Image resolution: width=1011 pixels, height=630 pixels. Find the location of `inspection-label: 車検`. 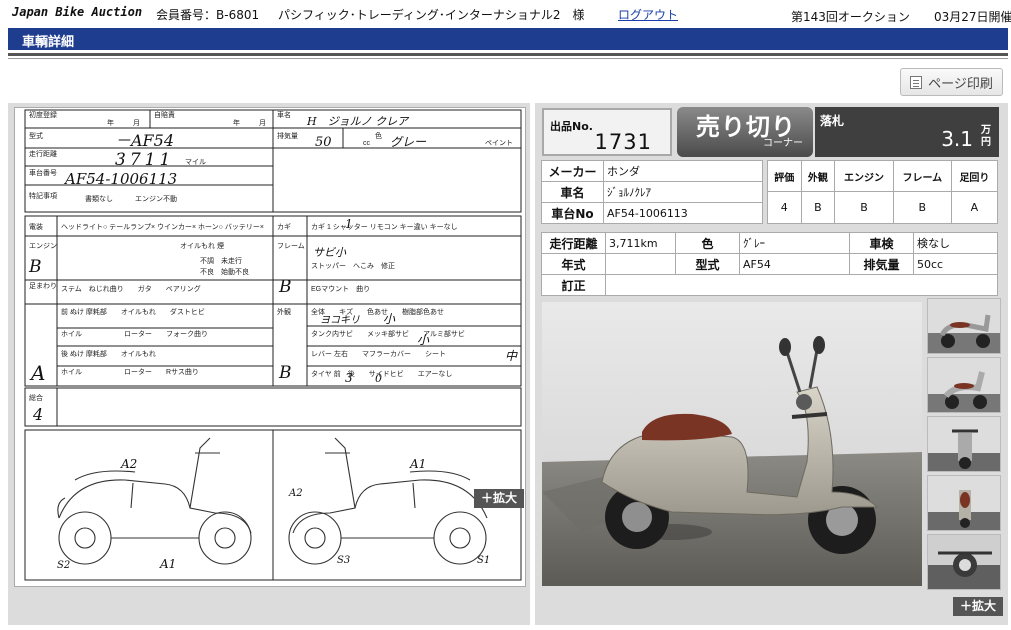

inspection-label: 車検 is located at coordinates (881, 243).